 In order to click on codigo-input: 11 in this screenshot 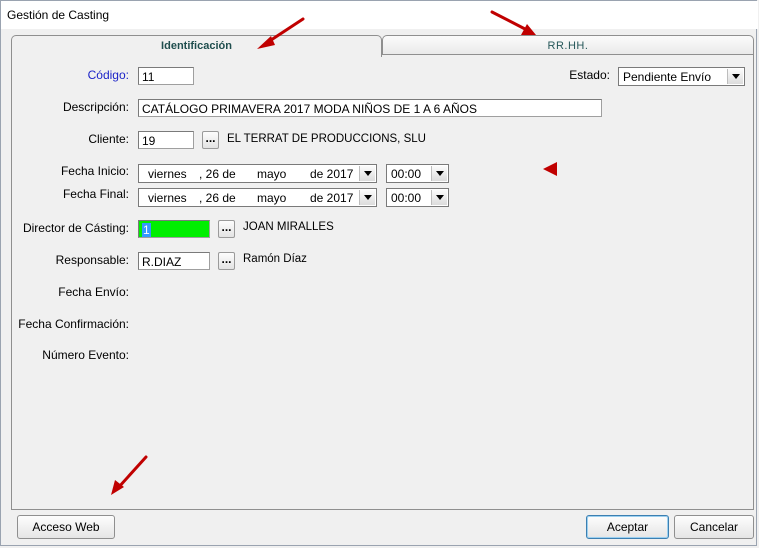, I will do `click(166, 76)`.